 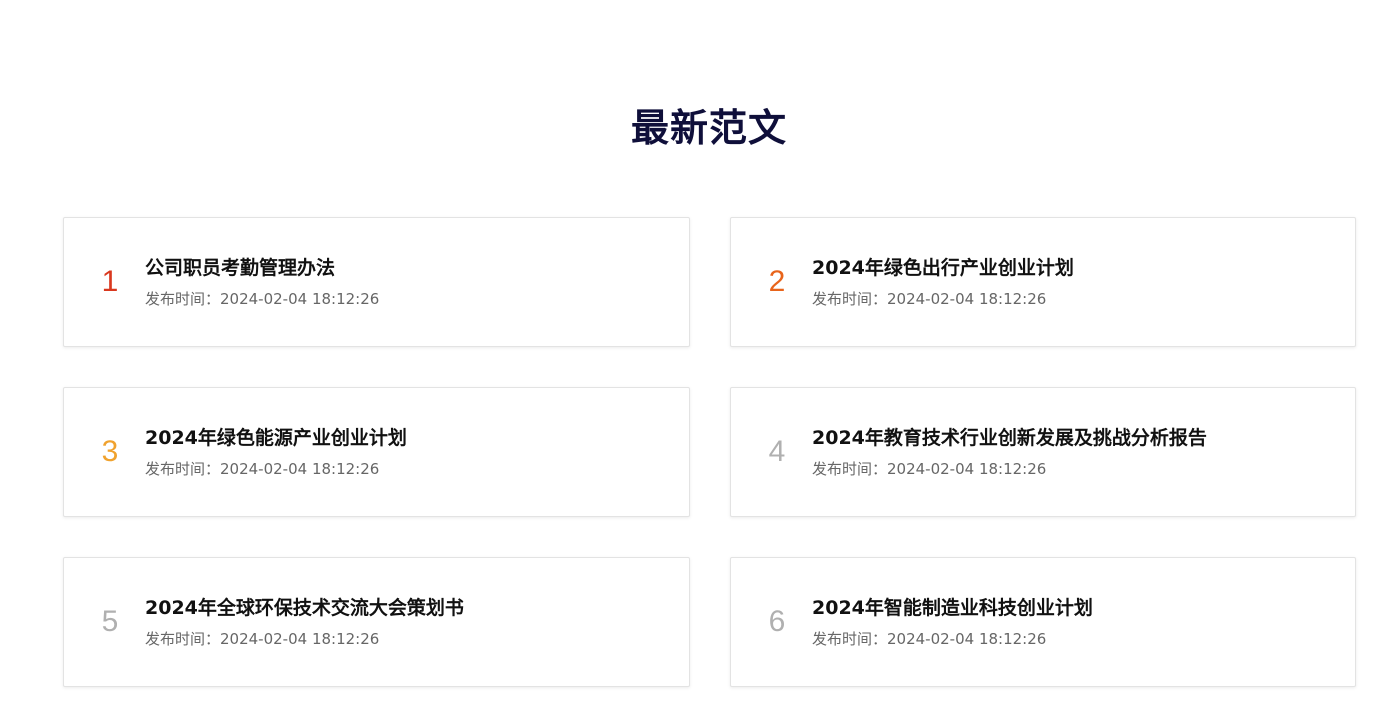 What do you see at coordinates (708, 128) in the screenshot?
I see `section-title: 最新范文` at bounding box center [708, 128].